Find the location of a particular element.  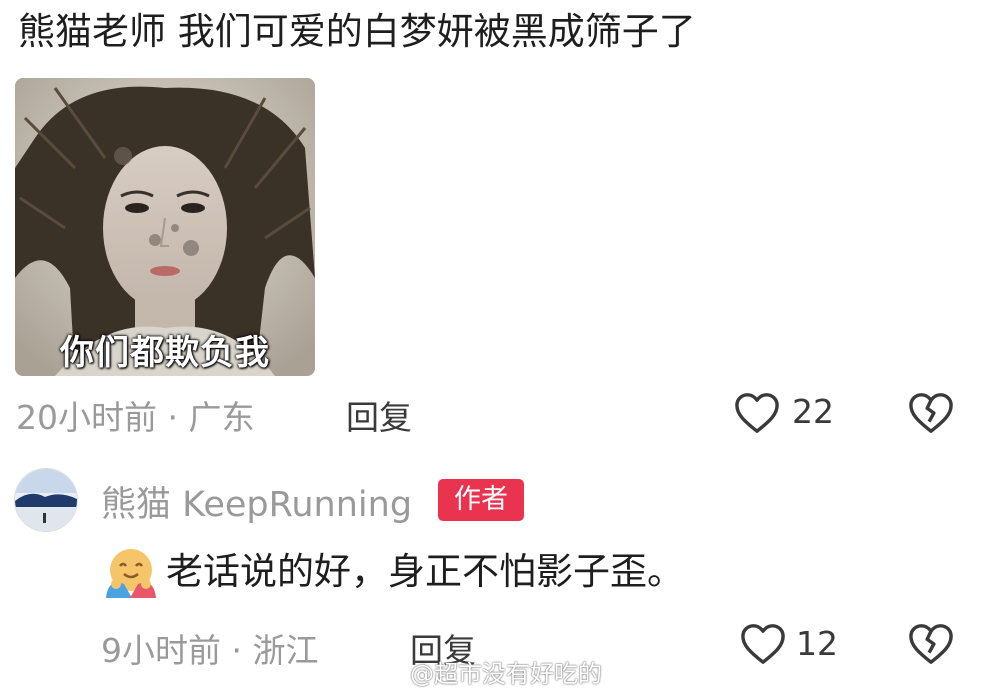

comment-time-location: 20小时前 · 广东 is located at coordinates (135, 417).